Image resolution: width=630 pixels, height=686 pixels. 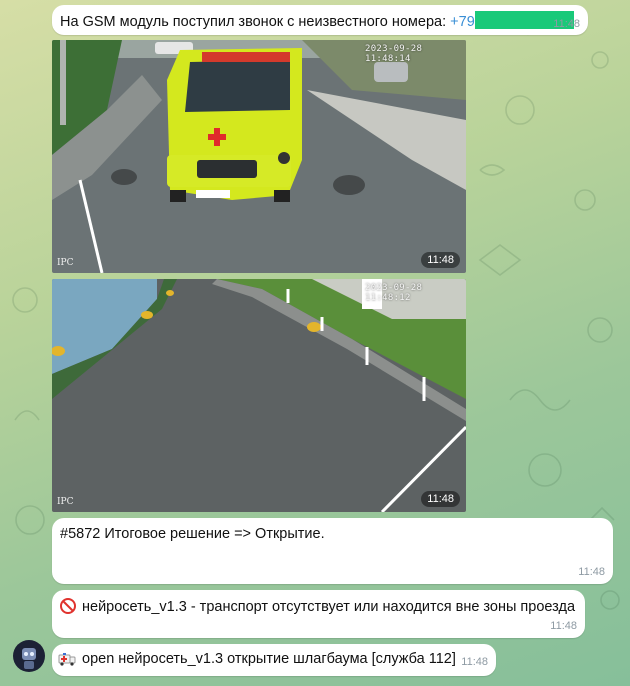 I want to click on camera-timestamp: 2023-09-28 11:48:12, so click(x=394, y=293).